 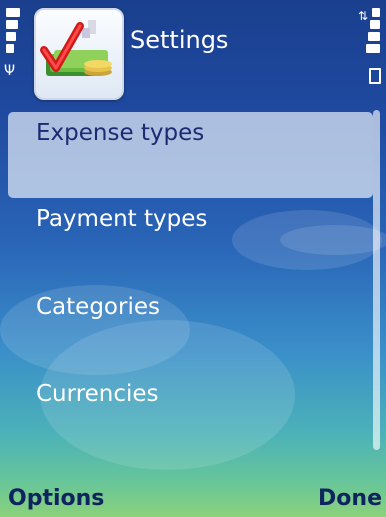 What do you see at coordinates (179, 40) in the screenshot?
I see `page-title: Settings` at bounding box center [179, 40].